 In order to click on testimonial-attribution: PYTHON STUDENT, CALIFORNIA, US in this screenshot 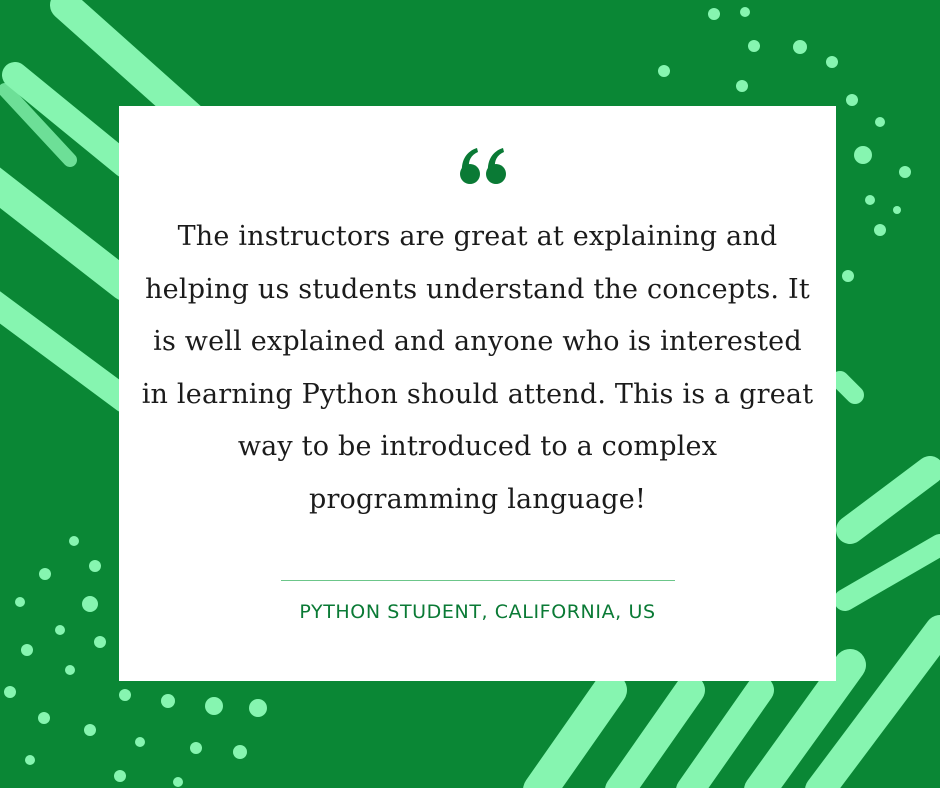, I will do `click(477, 612)`.